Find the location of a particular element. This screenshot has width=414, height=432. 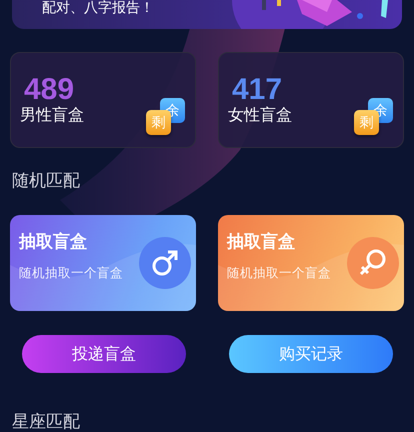

section-title: 星座匹配 is located at coordinates (46, 421).